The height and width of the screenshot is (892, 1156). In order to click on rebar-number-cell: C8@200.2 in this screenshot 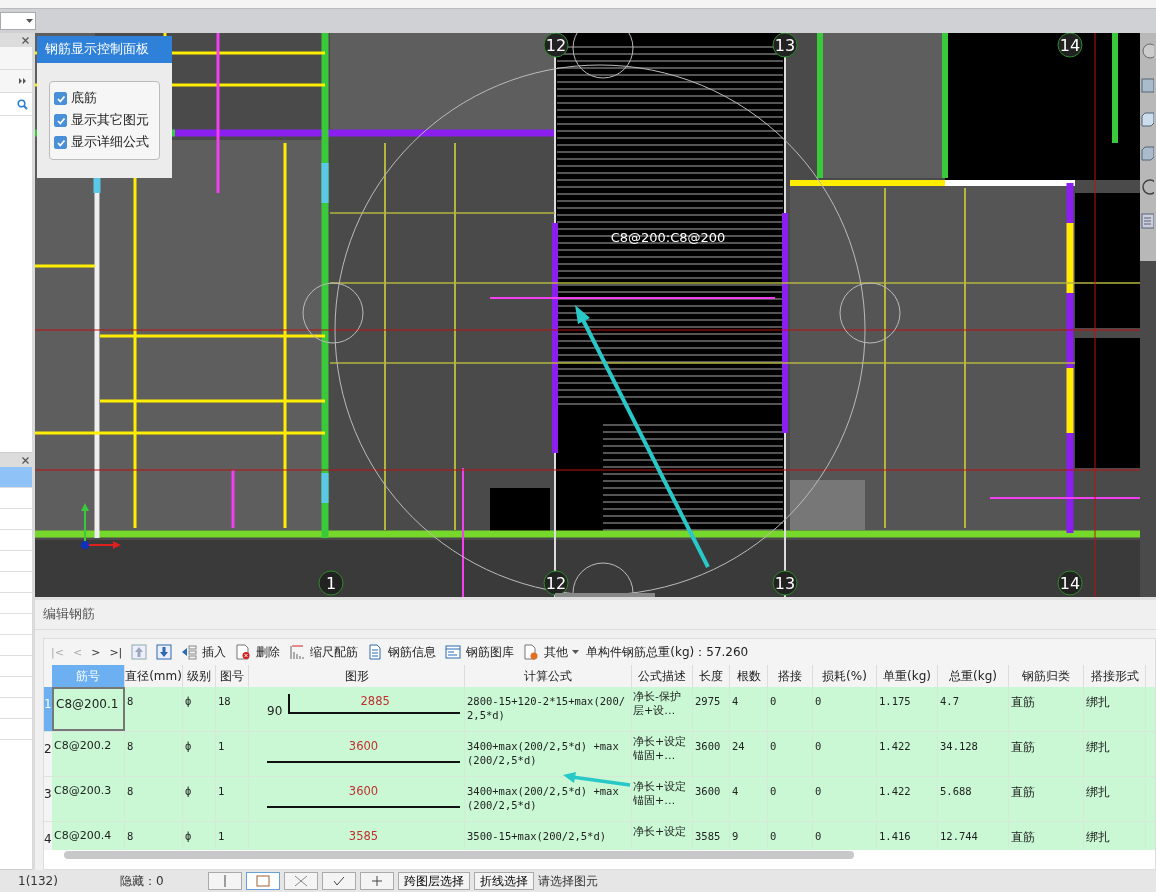, I will do `click(88, 754)`.